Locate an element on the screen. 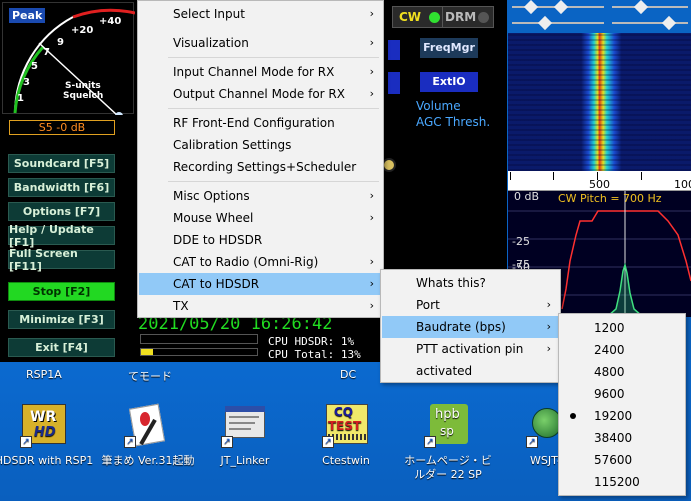 This screenshot has width=691, height=501. menu-item-tx: TX › is located at coordinates (260, 306).